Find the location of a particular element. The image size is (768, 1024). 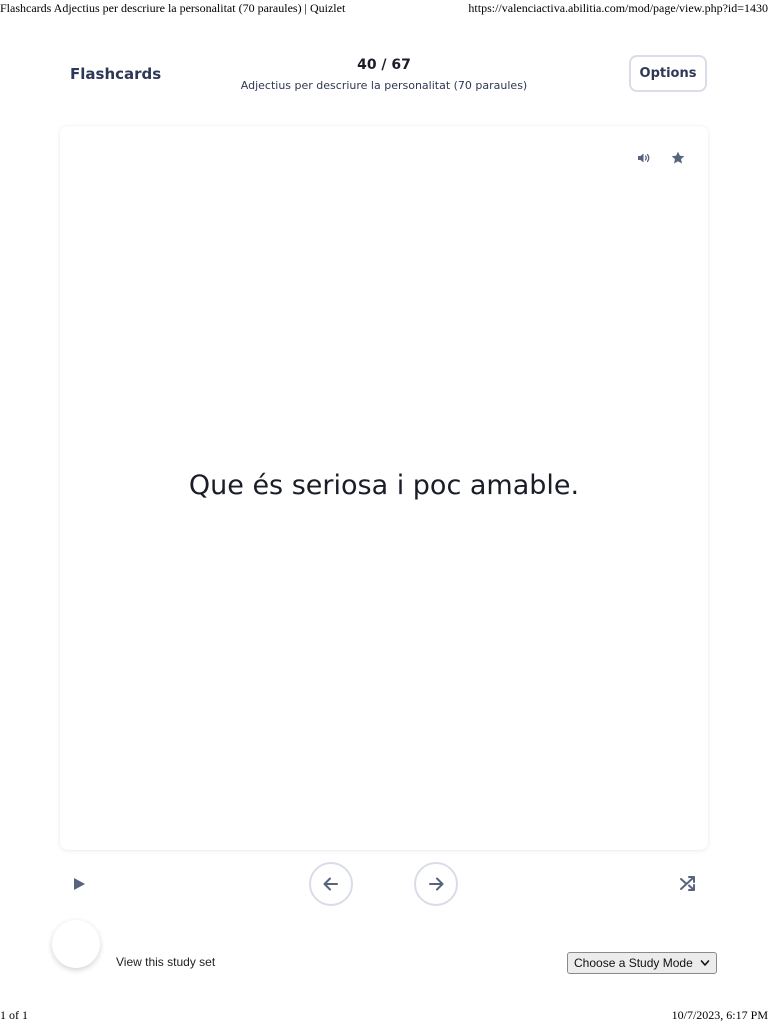

flashcard-term: Que és seriosa i poc amable. is located at coordinates (384, 485).